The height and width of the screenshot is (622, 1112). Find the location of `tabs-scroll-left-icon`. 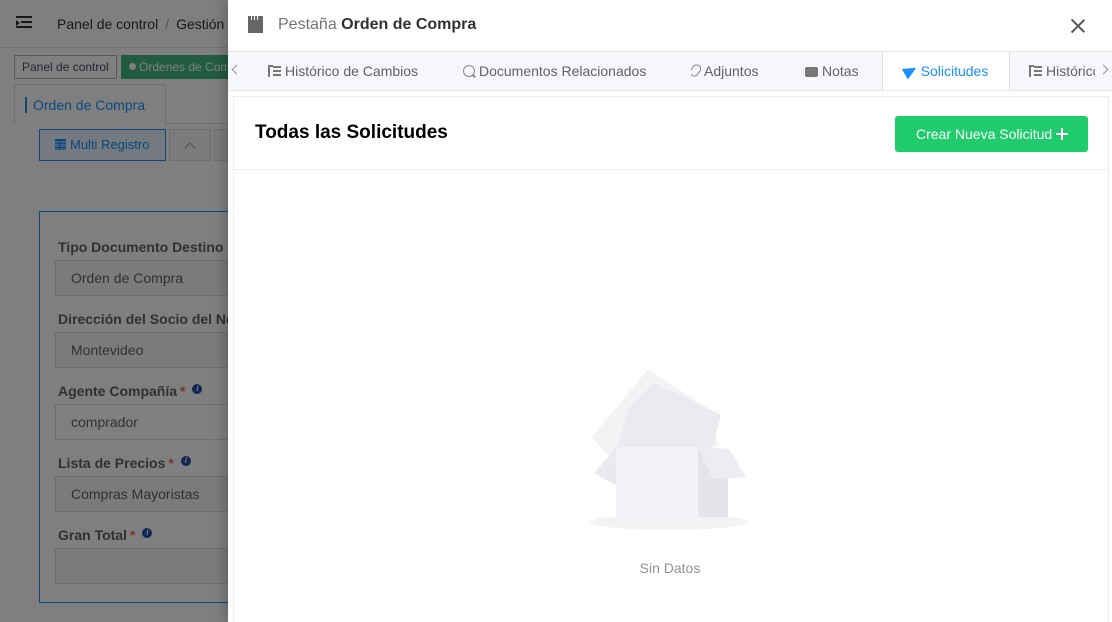

tabs-scroll-left-icon is located at coordinates (236, 69).